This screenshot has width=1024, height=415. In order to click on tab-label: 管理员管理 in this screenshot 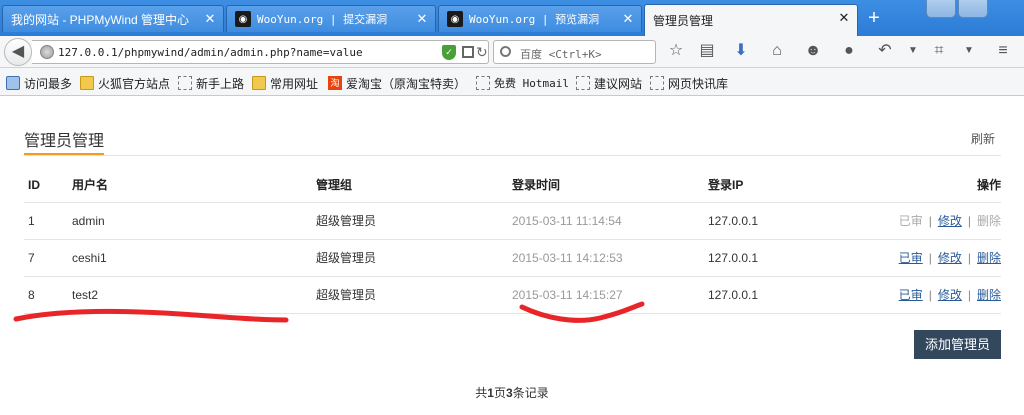, I will do `click(683, 21)`.